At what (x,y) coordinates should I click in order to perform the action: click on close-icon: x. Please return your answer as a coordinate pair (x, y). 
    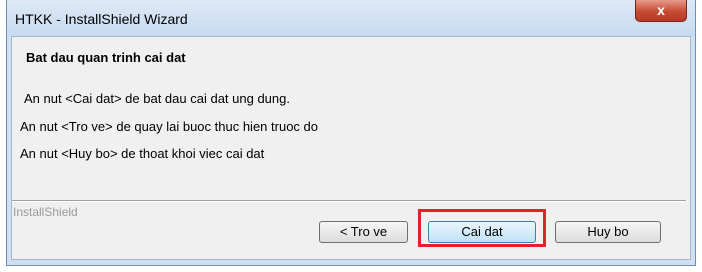
    Looking at the image, I should click on (661, 10).